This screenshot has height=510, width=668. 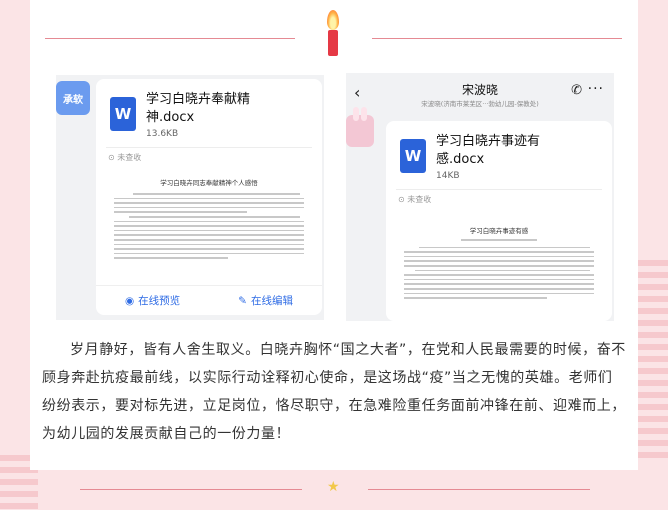 What do you see at coordinates (152, 300) in the screenshot?
I see `preview-online-button: ◉ 在线预览` at bounding box center [152, 300].